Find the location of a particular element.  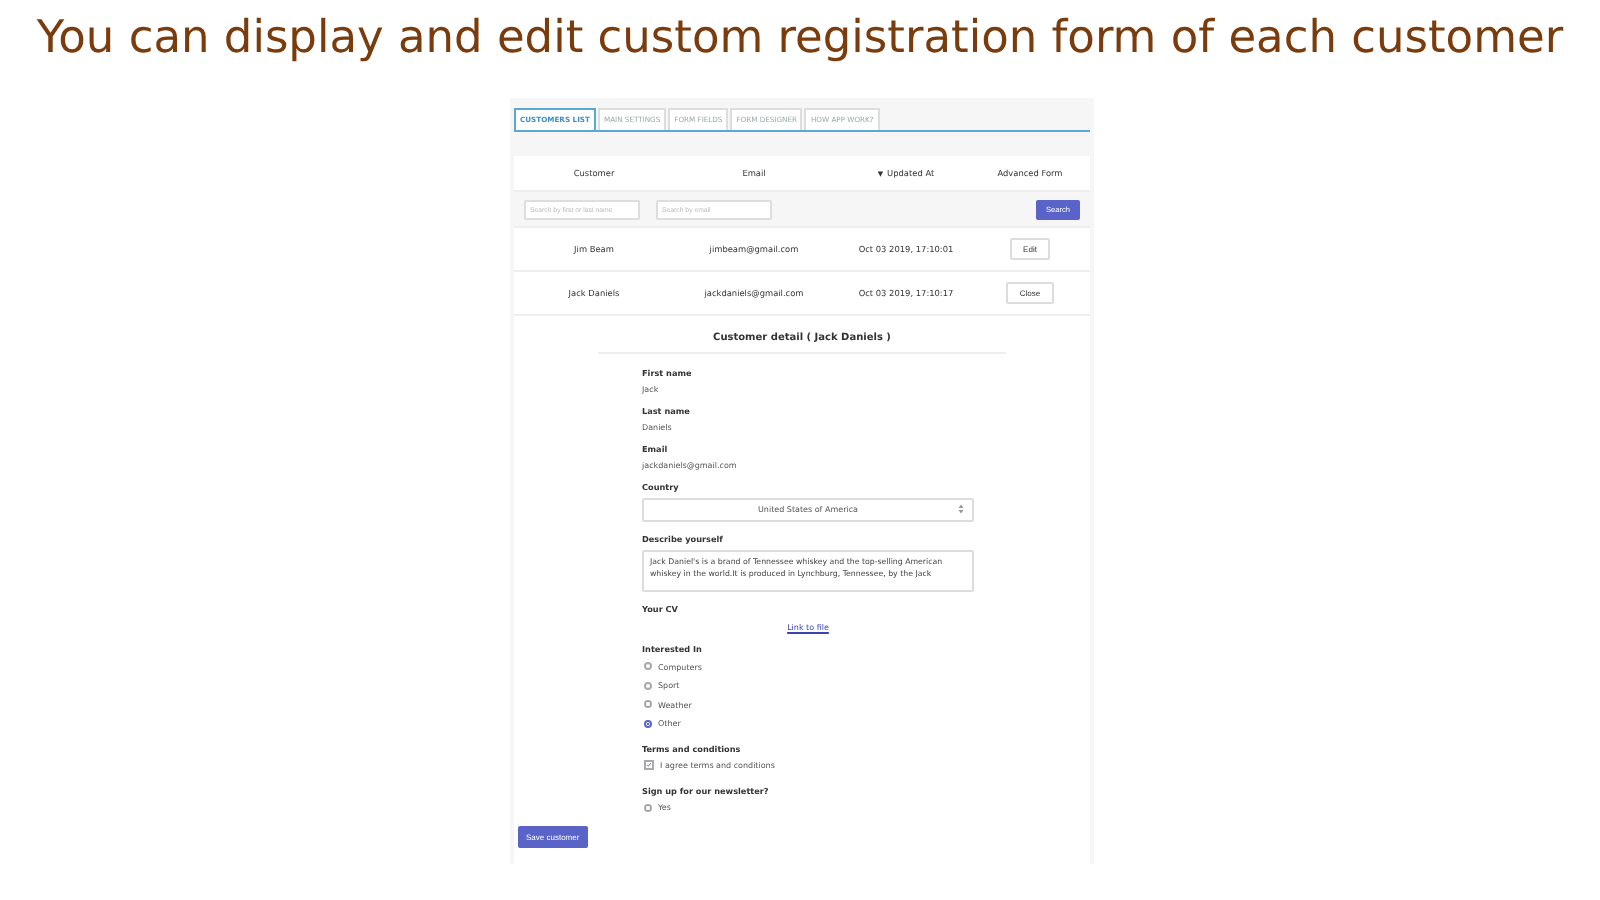

headline: You can display and edit custom registration form of each customer is located at coordinates (800, 38).